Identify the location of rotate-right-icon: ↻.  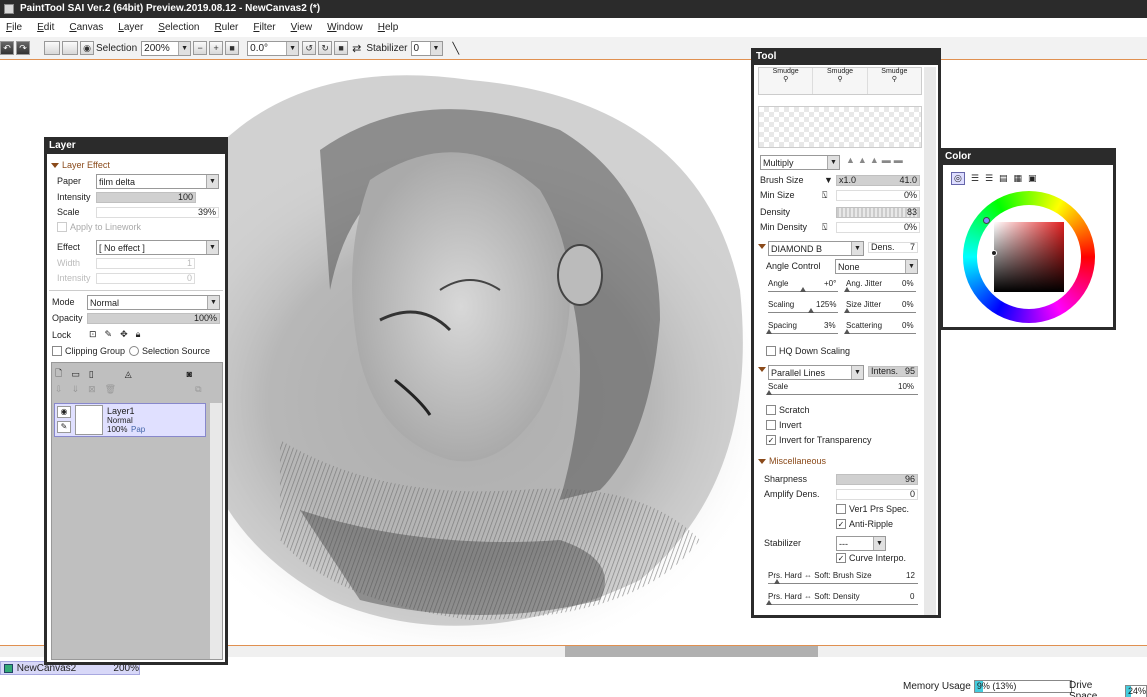
(325, 48).